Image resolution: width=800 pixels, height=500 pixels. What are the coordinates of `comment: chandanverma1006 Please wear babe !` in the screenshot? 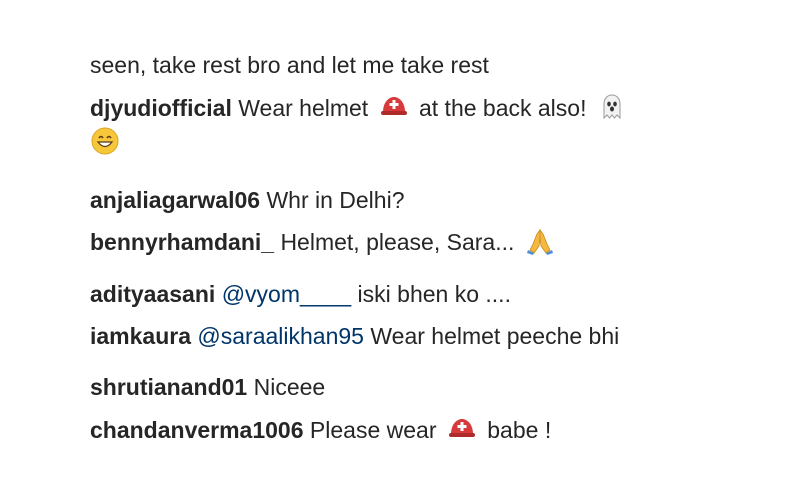 It's located at (320, 430).